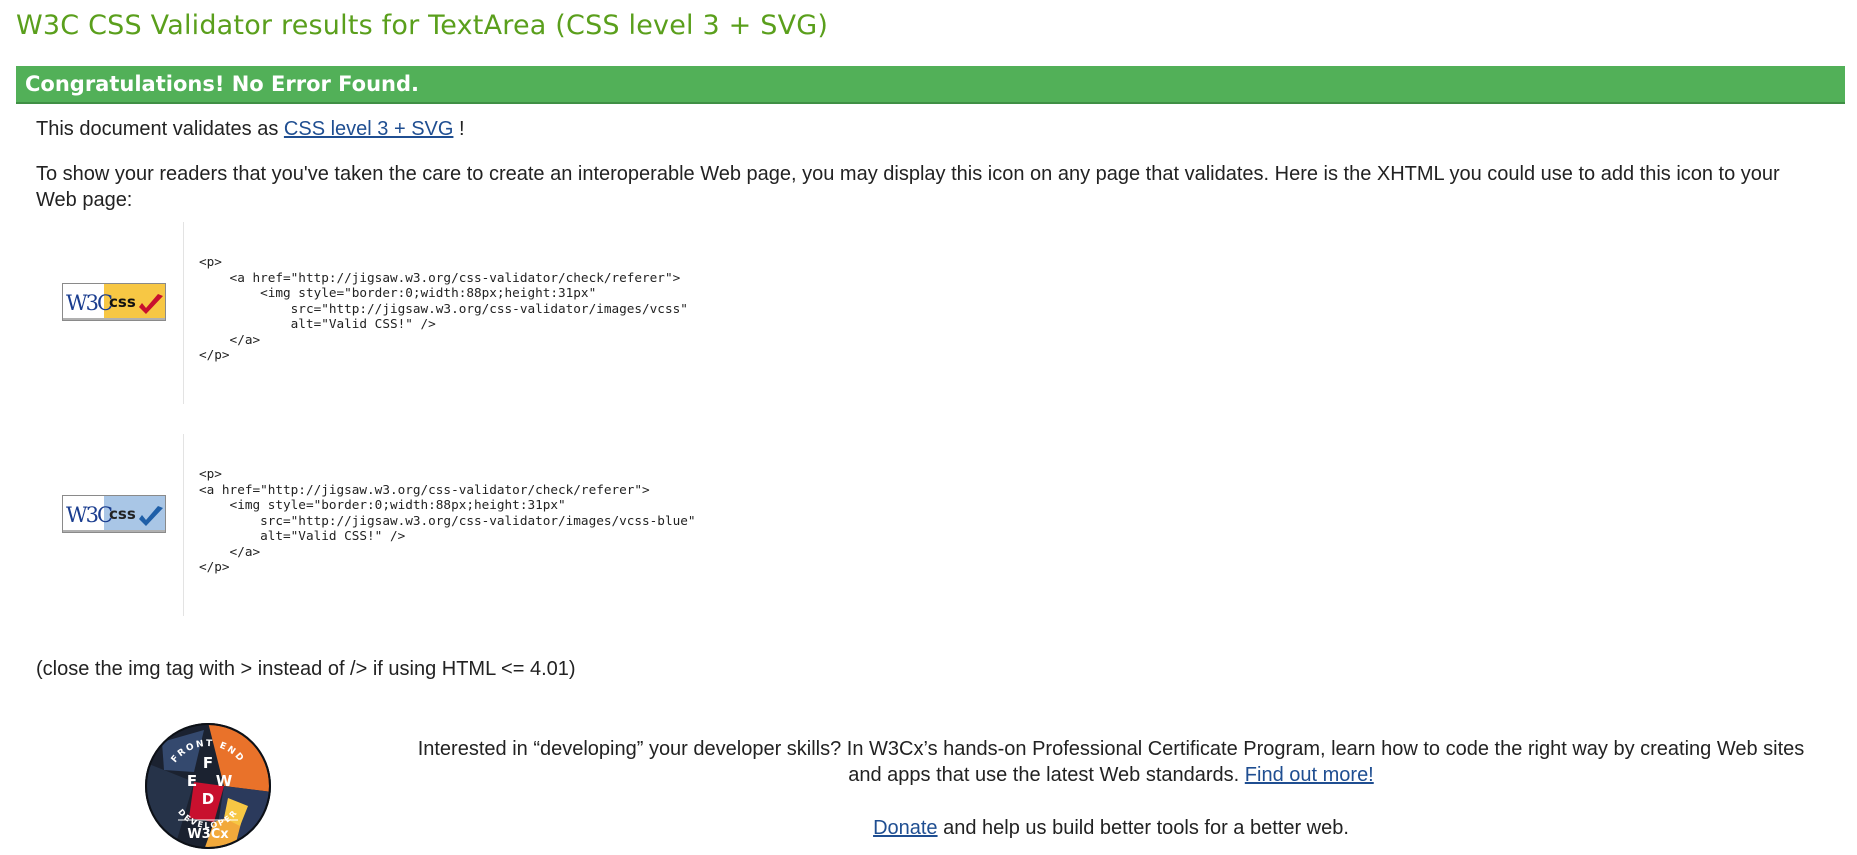  Describe the element at coordinates (208, 786) in the screenshot. I see `w3cx-front-end-developer-logo: FRONT END DEVELOPER F E W D W3Cx` at that location.